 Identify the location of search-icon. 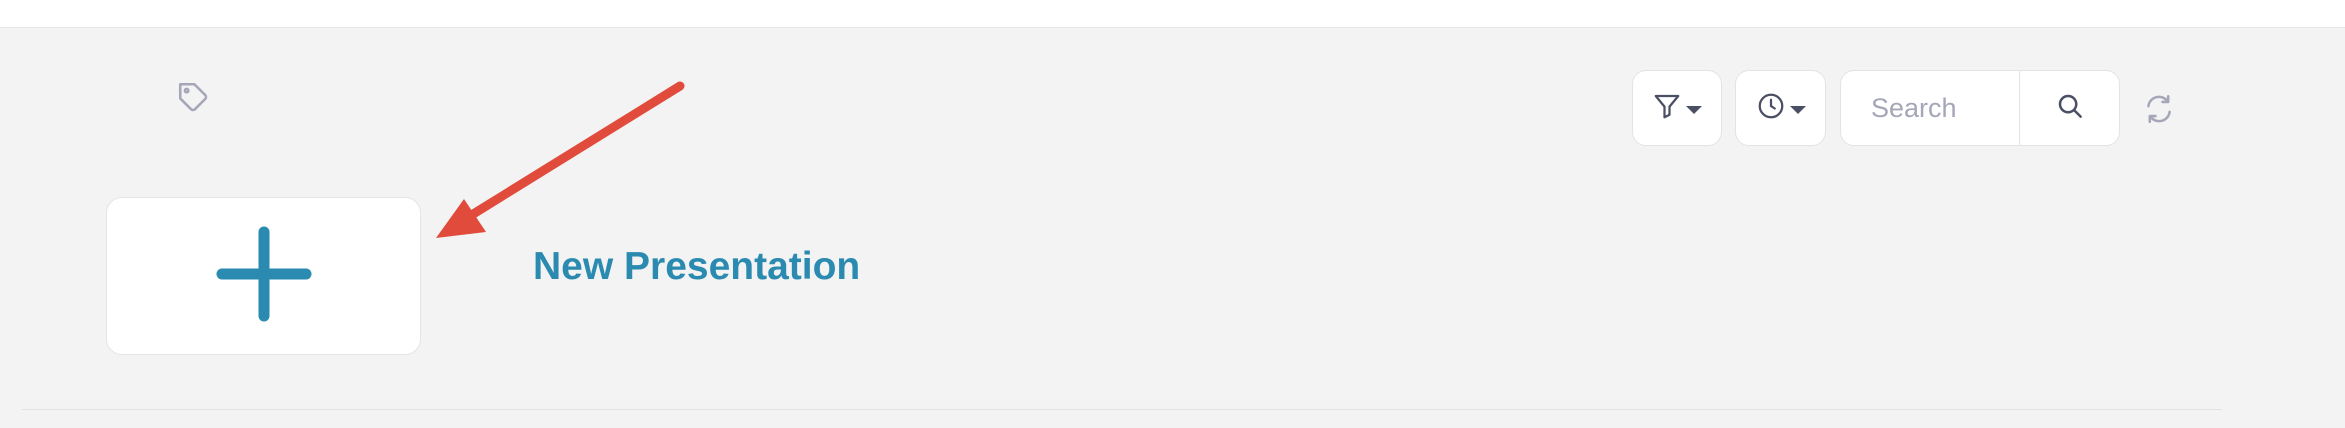
(2070, 108).